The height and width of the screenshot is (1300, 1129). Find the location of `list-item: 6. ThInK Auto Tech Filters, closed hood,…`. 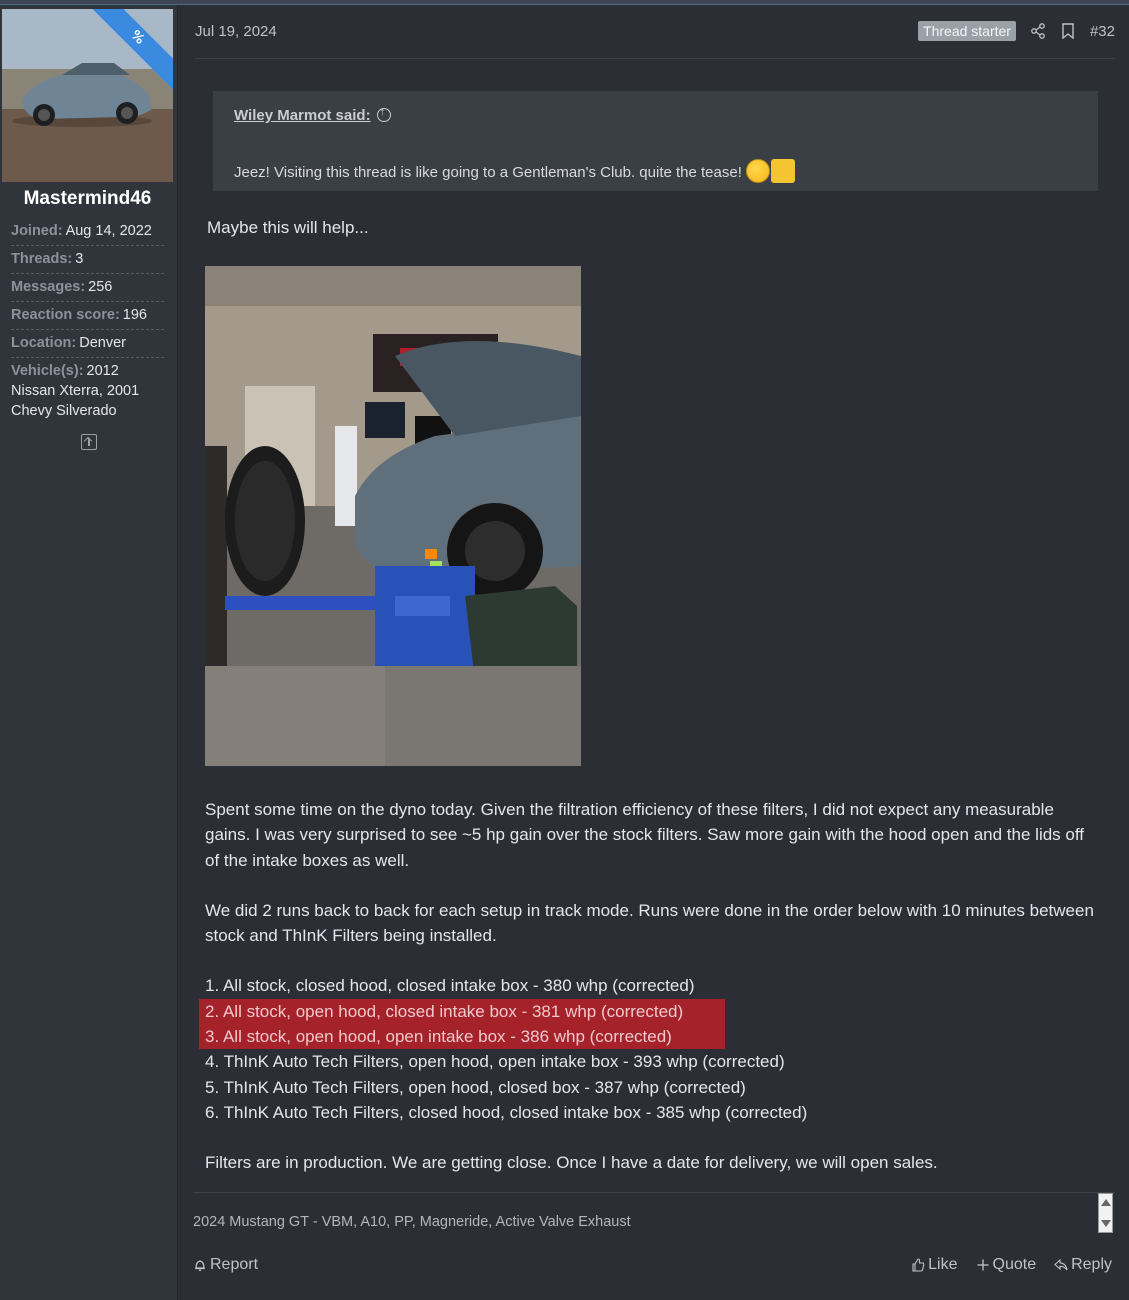

list-item: 6. ThInK Auto Tech Filters, closed hood,… is located at coordinates (506, 1112).